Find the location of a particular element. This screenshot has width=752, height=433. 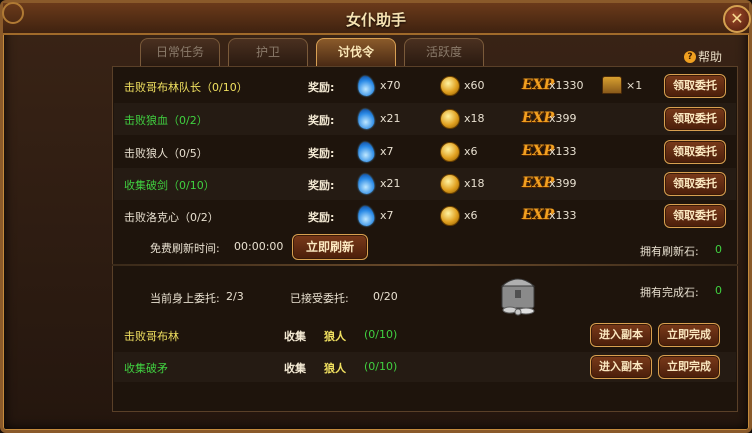

task-name: 击败狼人（0/5） is located at coordinates (166, 153).